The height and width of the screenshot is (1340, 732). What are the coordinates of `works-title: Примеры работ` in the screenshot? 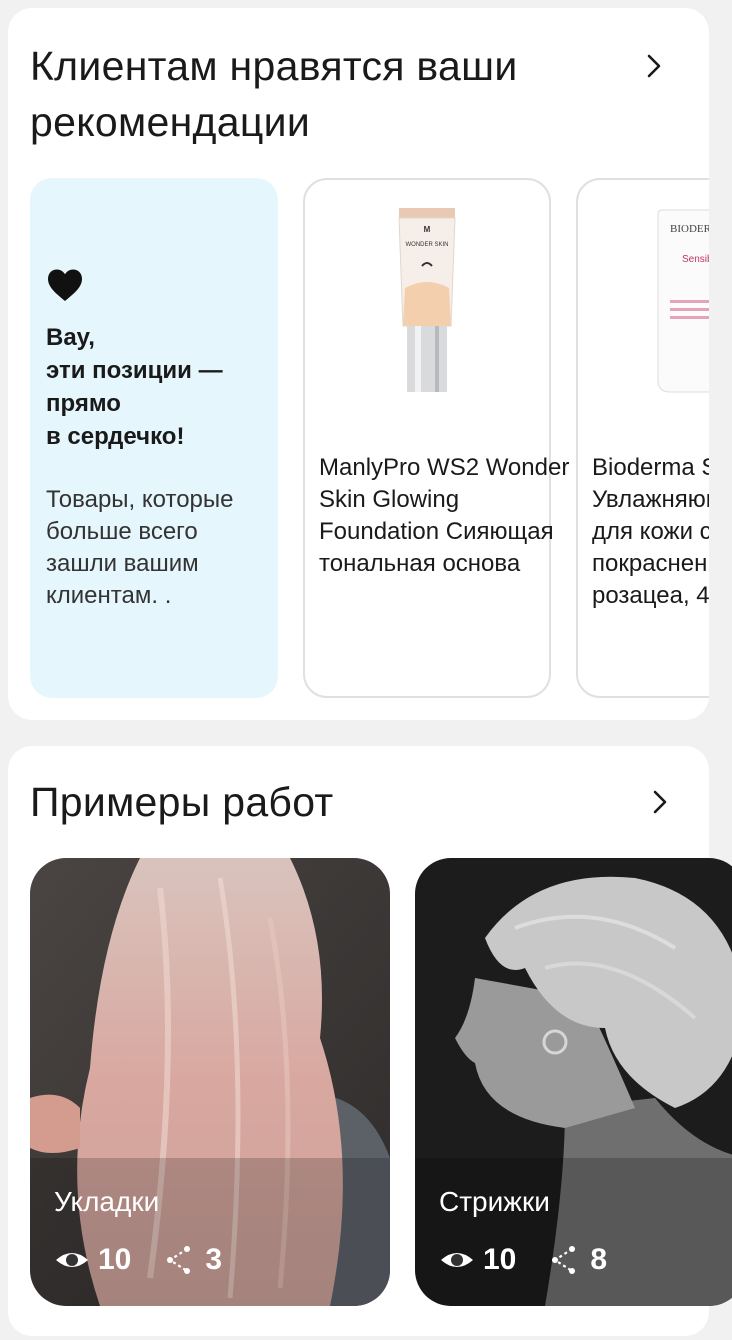 It's located at (182, 802).